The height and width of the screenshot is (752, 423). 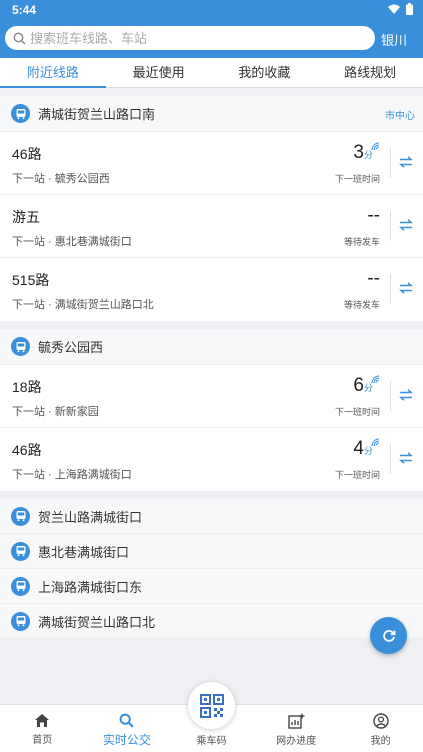 I want to click on station-name: 贺兰山路满城街口, so click(x=90, y=517).